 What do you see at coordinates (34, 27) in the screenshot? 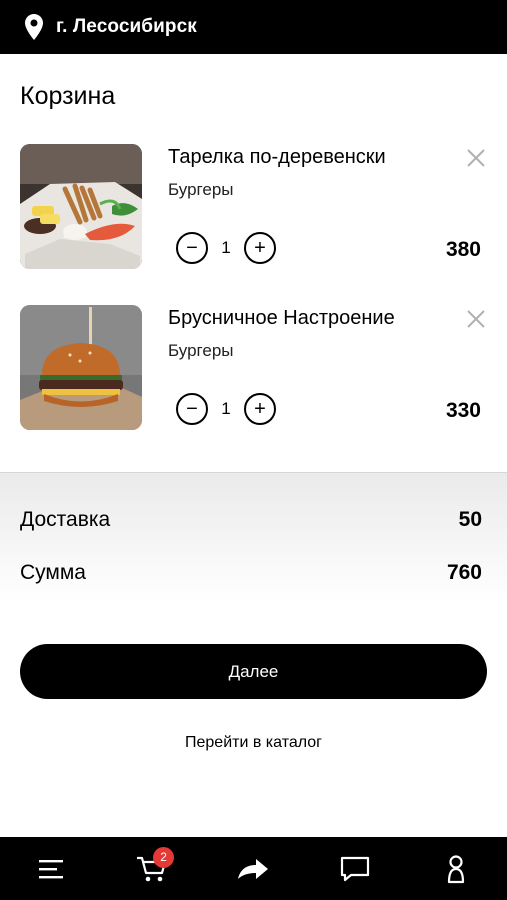
I see `location-pin-icon` at bounding box center [34, 27].